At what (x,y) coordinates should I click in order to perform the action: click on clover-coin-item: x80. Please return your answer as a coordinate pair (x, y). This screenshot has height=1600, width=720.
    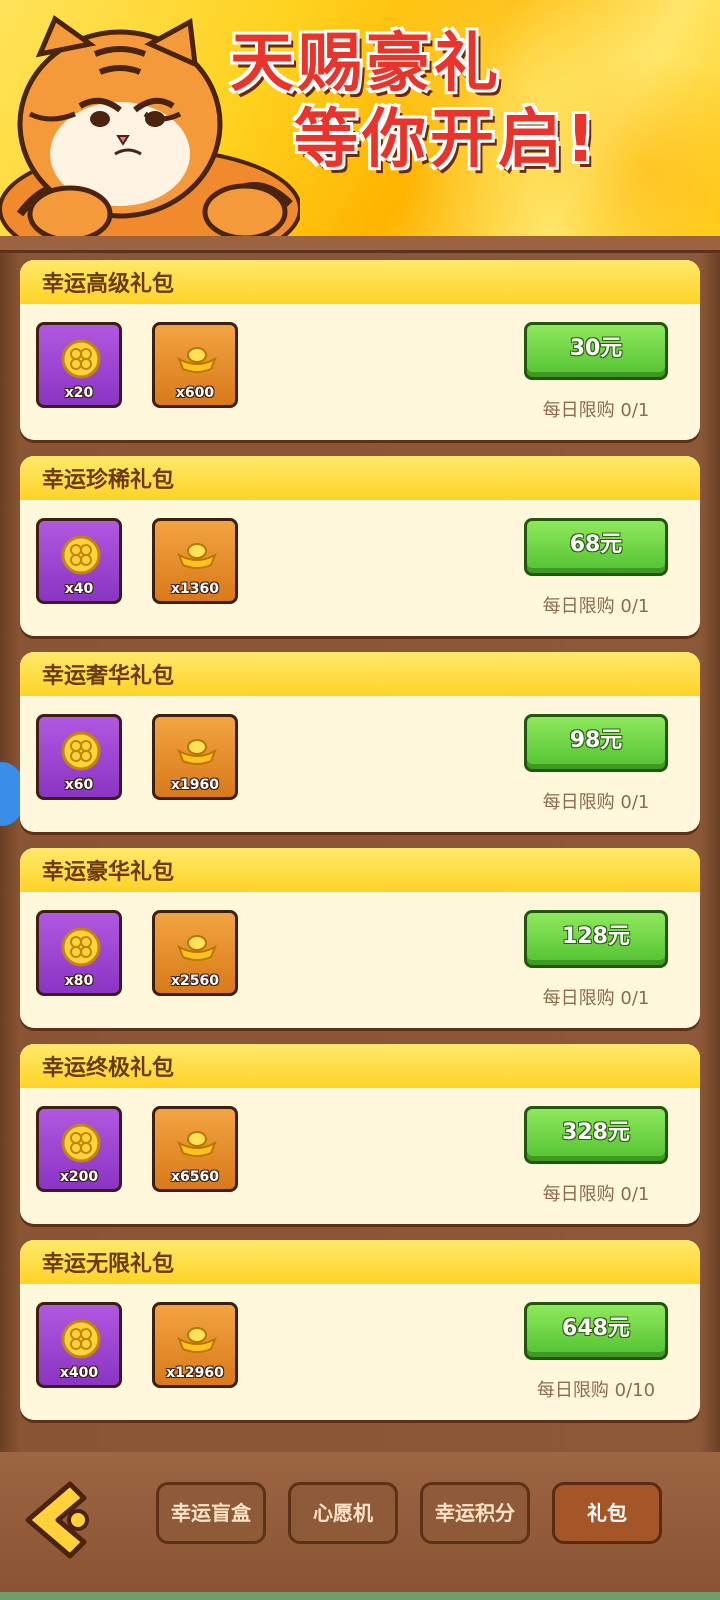
    Looking at the image, I should click on (79, 953).